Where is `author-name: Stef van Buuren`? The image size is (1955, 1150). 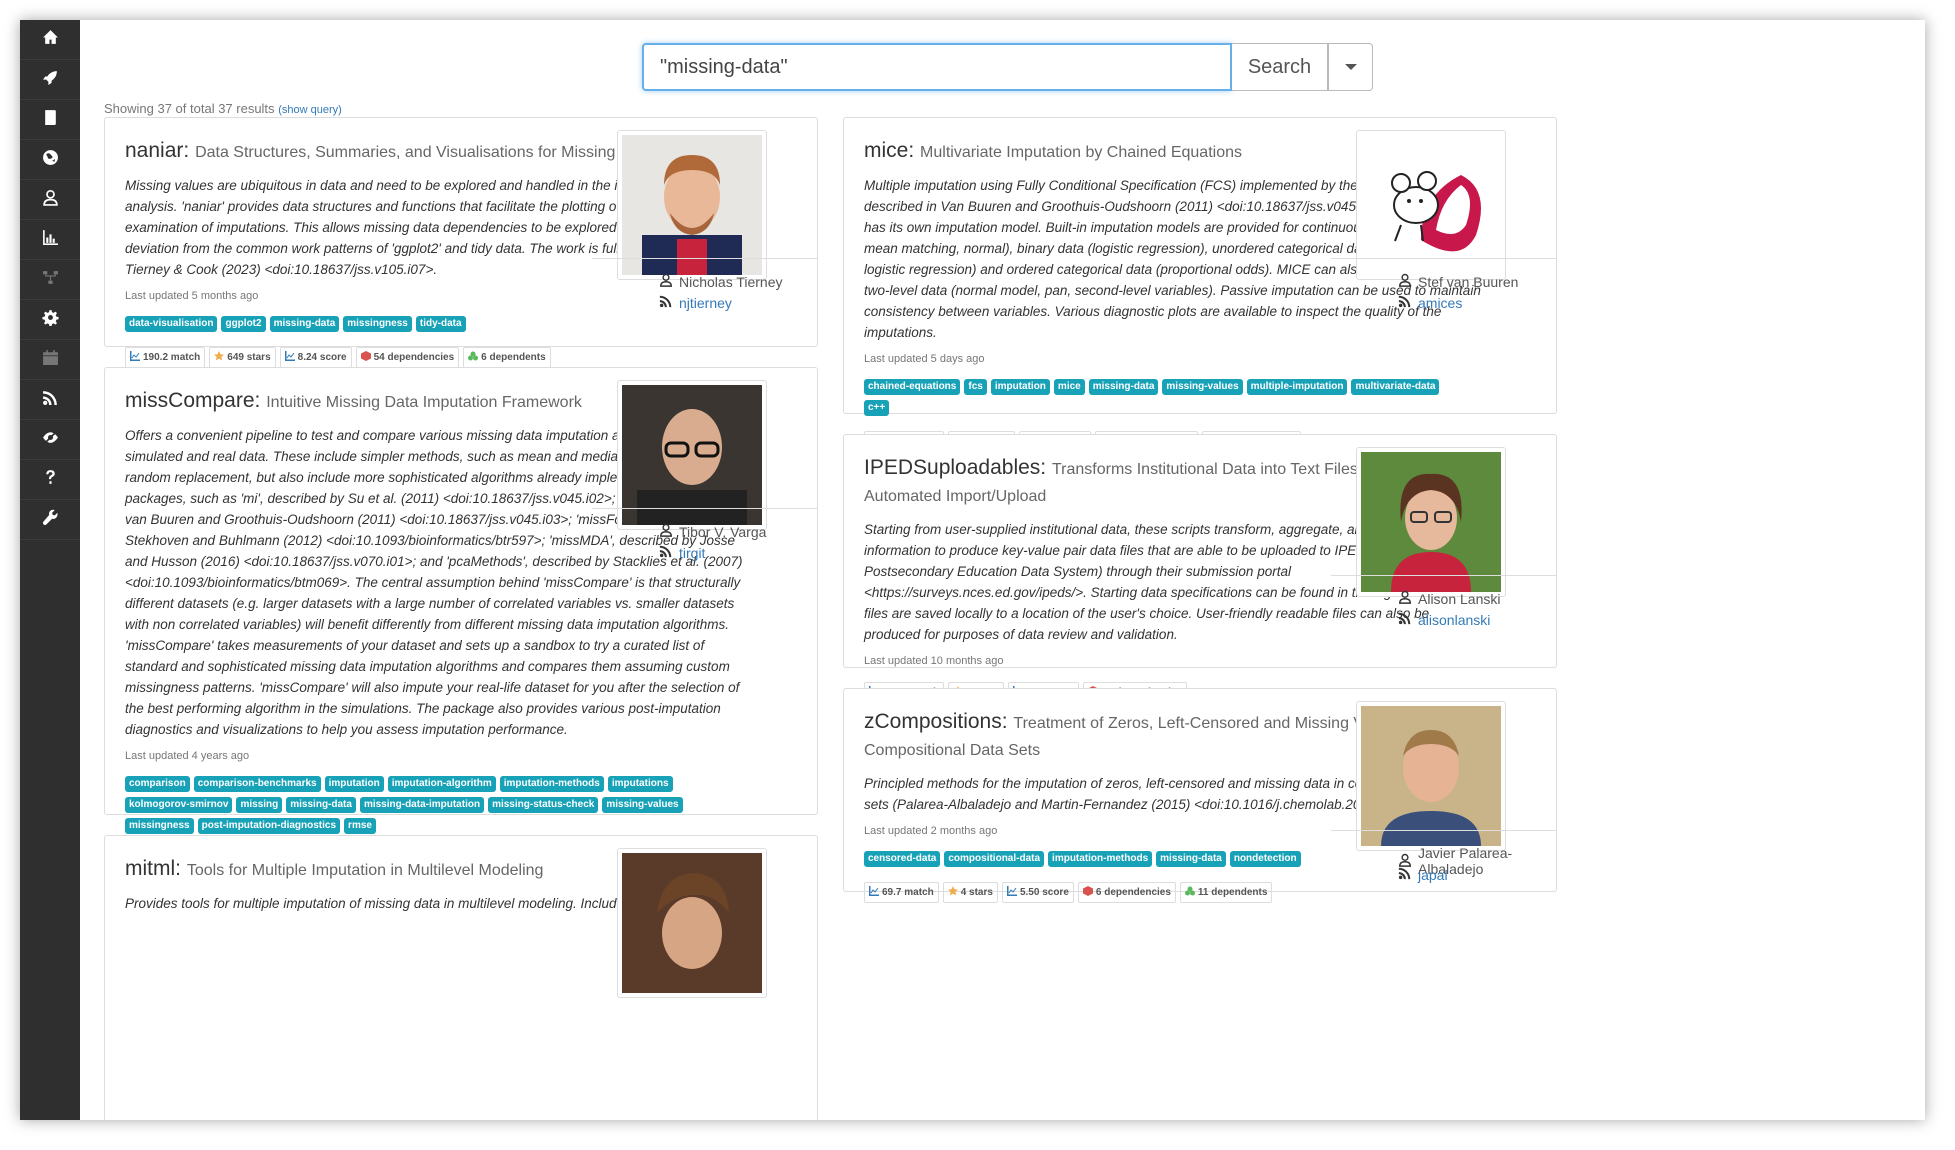
author-name: Stef van Buuren is located at coordinates (1468, 281).